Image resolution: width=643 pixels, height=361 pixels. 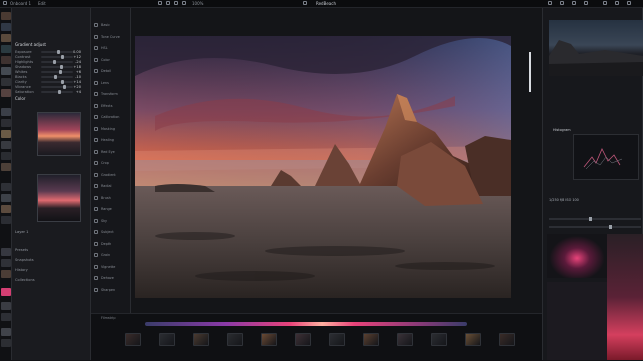 I want to click on brush-icon, so click(x=176, y=3).